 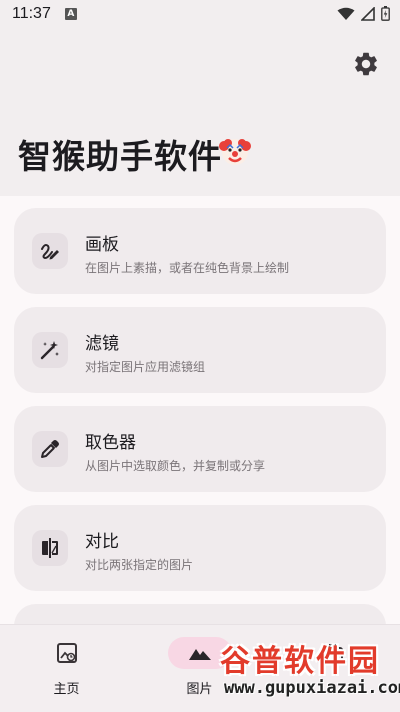 What do you see at coordinates (31, 13) in the screenshot?
I see `status-time: 11:37` at bounding box center [31, 13].